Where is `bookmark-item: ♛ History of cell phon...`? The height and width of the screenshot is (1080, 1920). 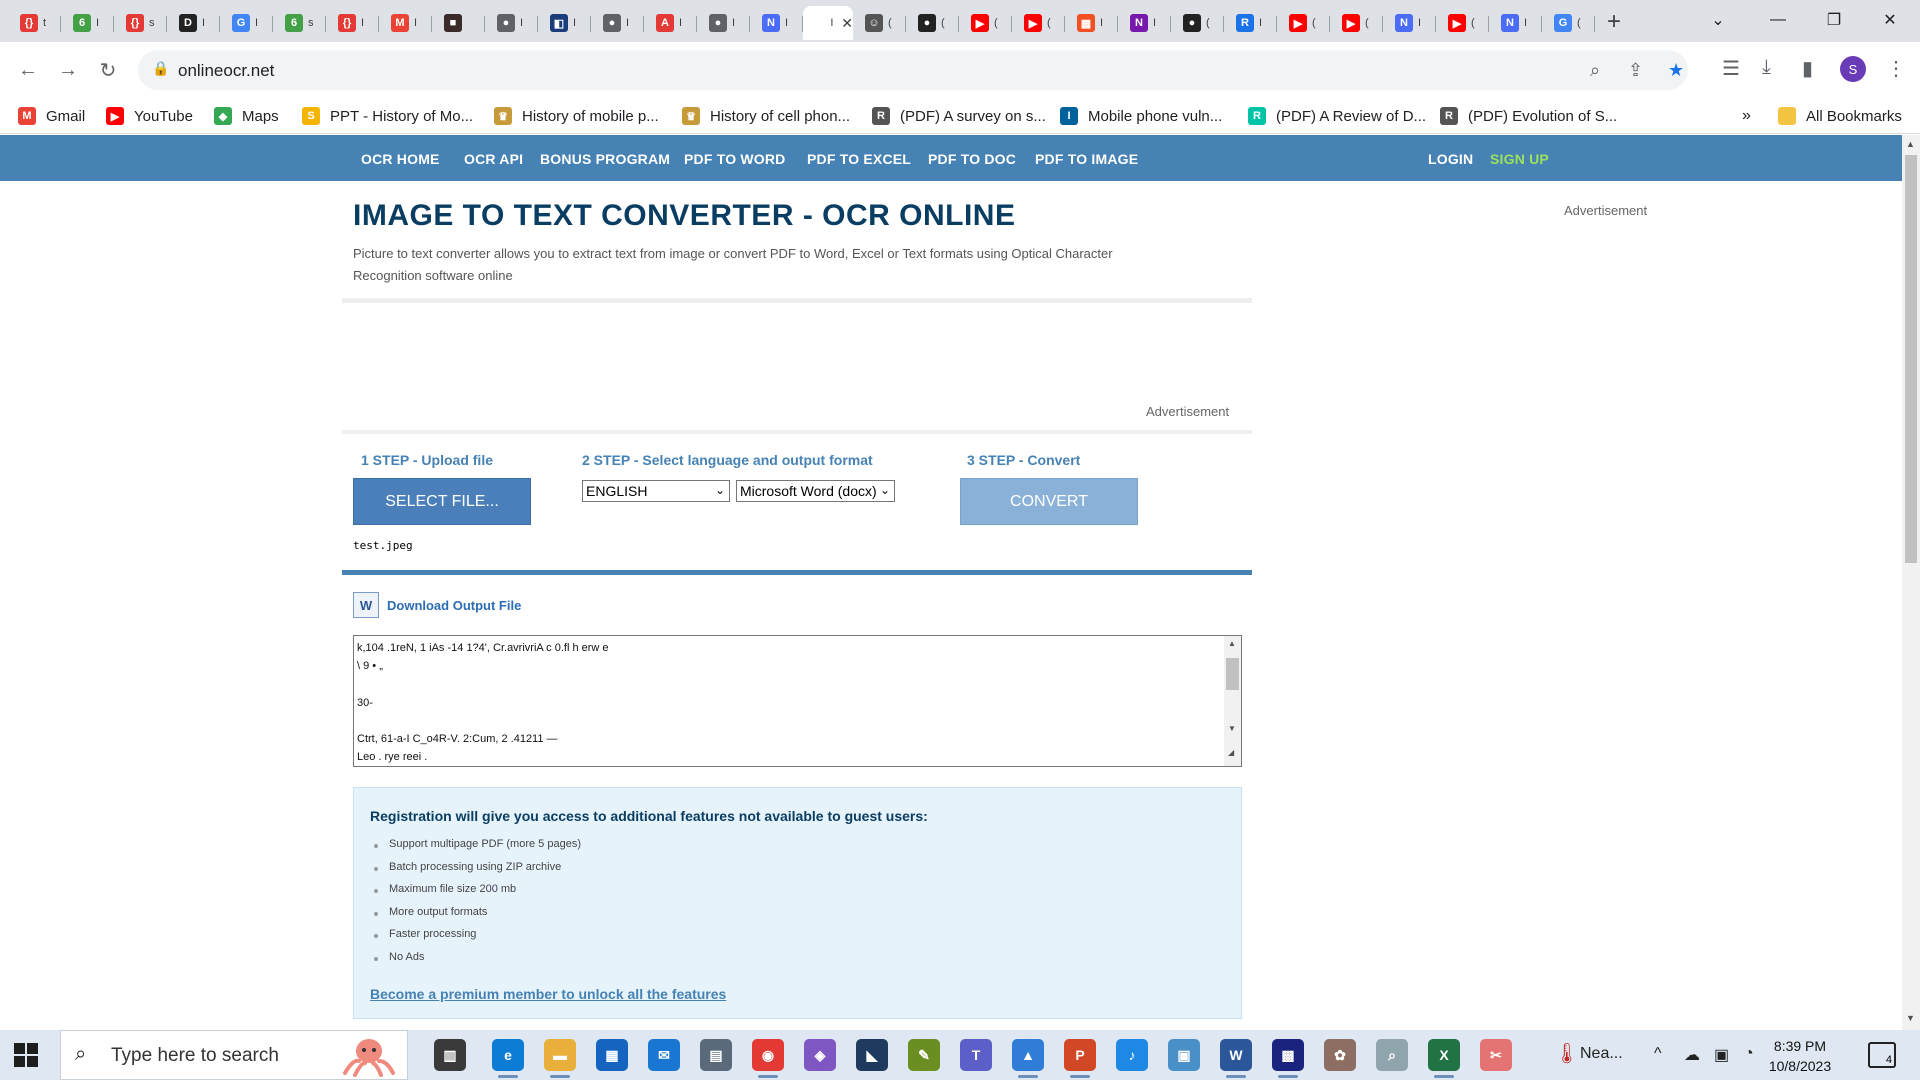 bookmark-item: ♛ History of cell phon... is located at coordinates (766, 116).